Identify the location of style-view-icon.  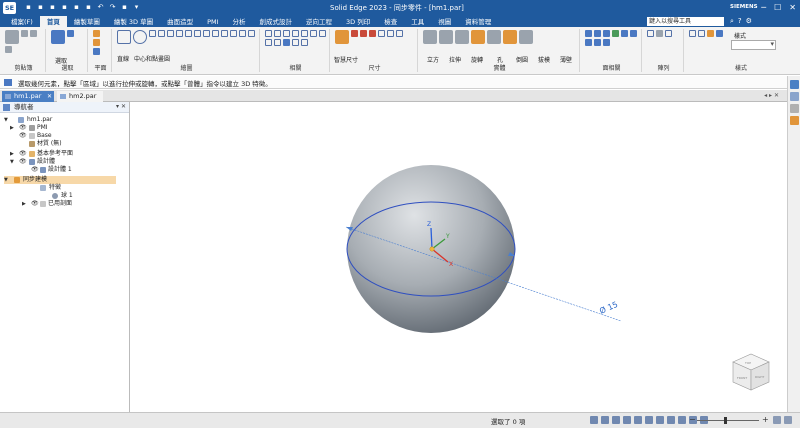
(660, 420).